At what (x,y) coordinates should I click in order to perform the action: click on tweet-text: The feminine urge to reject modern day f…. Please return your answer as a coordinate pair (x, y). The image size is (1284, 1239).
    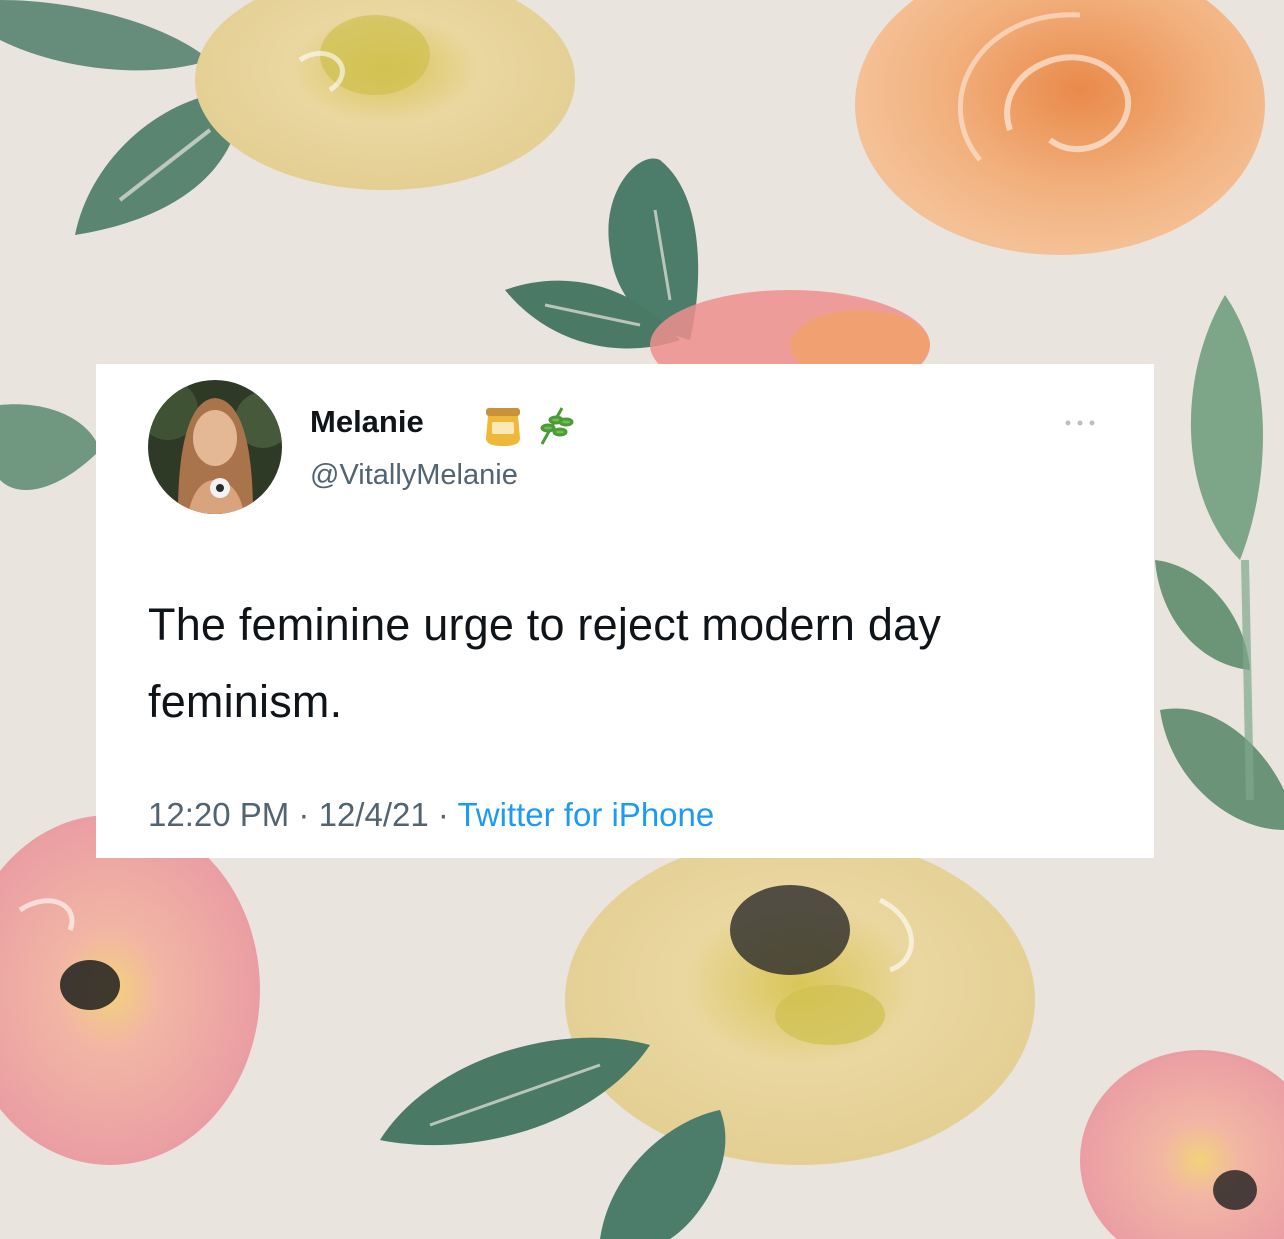
    Looking at the image, I should click on (545, 663).